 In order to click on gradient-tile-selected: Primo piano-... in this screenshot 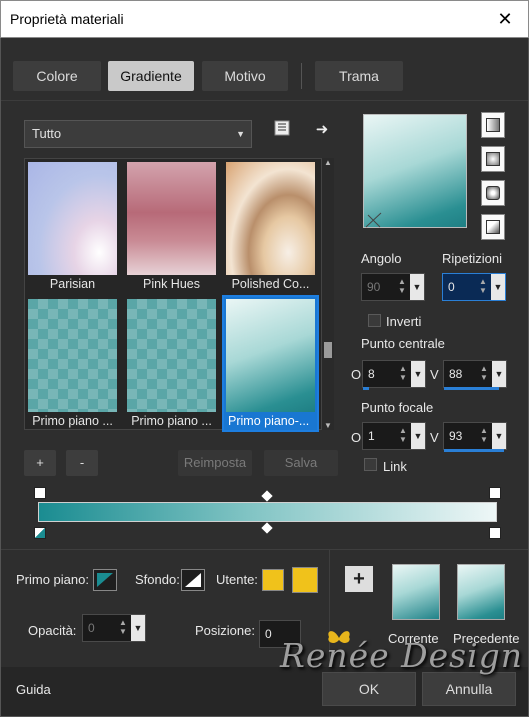, I will do `click(270, 363)`.